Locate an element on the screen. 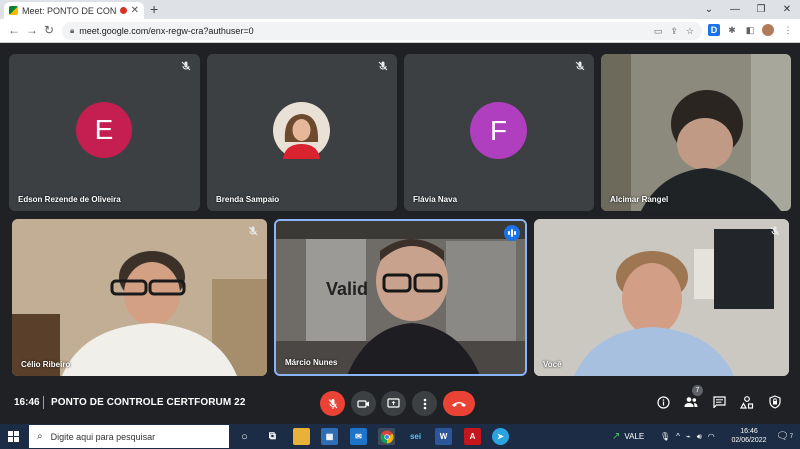  reload-icon: ↻ is located at coordinates (49, 30).